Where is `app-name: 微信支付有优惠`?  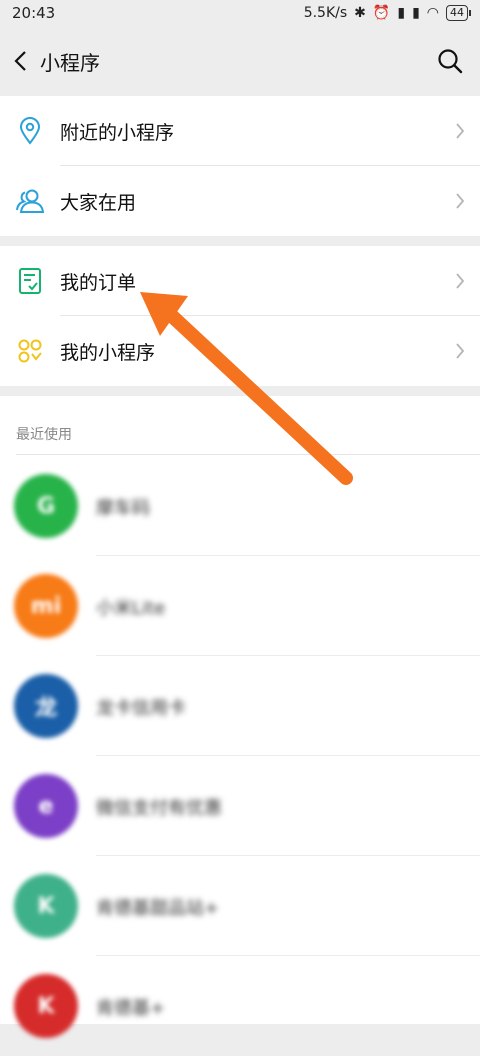
app-name: 微信支付有优惠 is located at coordinates (159, 808).